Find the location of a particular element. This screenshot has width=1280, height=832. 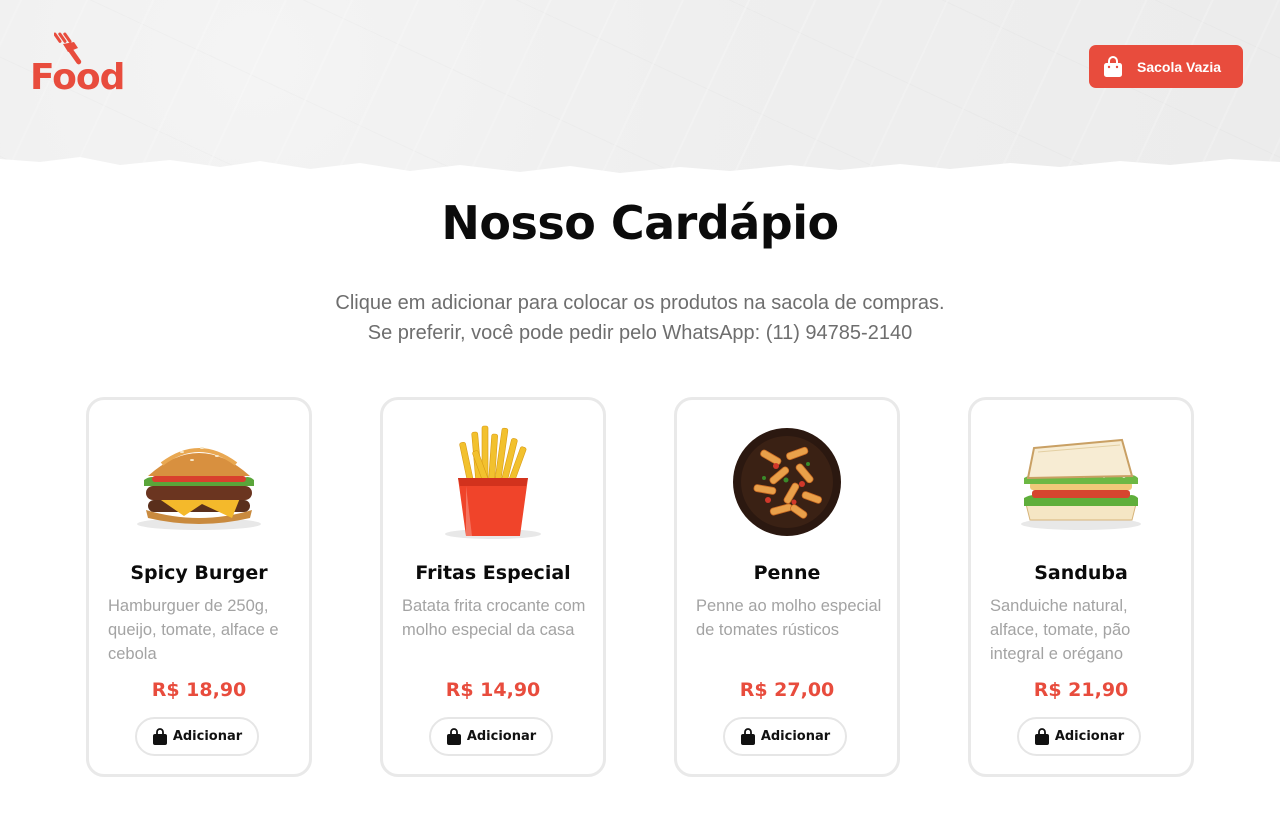

product-name: Penne is located at coordinates (787, 573).